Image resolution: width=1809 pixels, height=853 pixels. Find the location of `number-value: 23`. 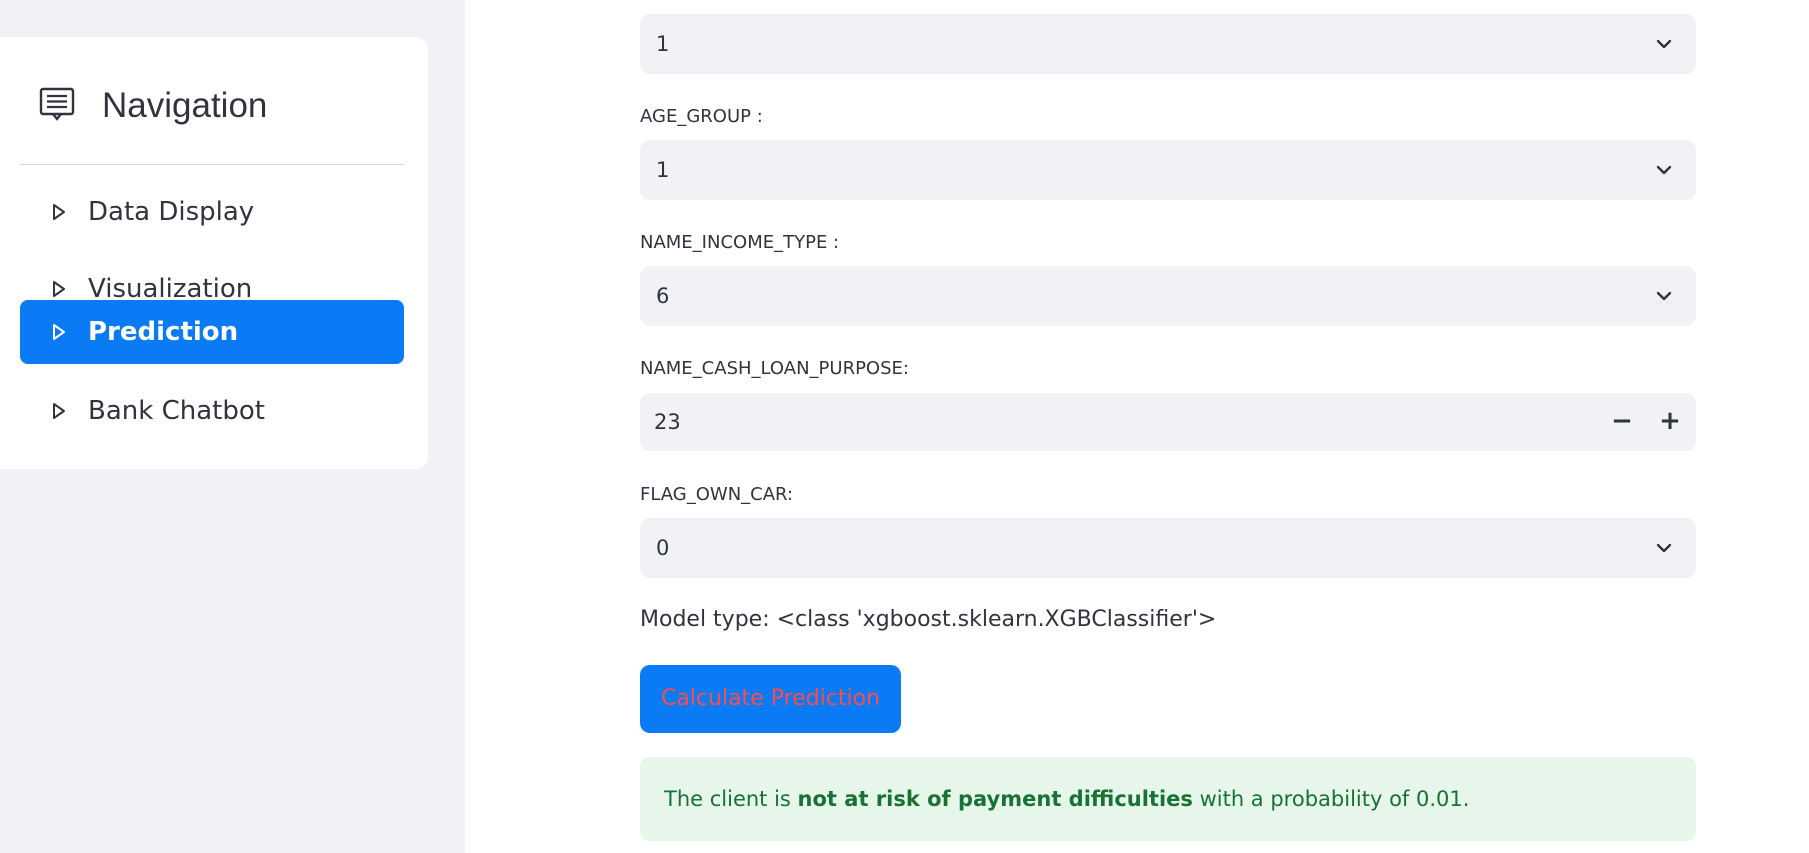

number-value: 23 is located at coordinates (667, 422).